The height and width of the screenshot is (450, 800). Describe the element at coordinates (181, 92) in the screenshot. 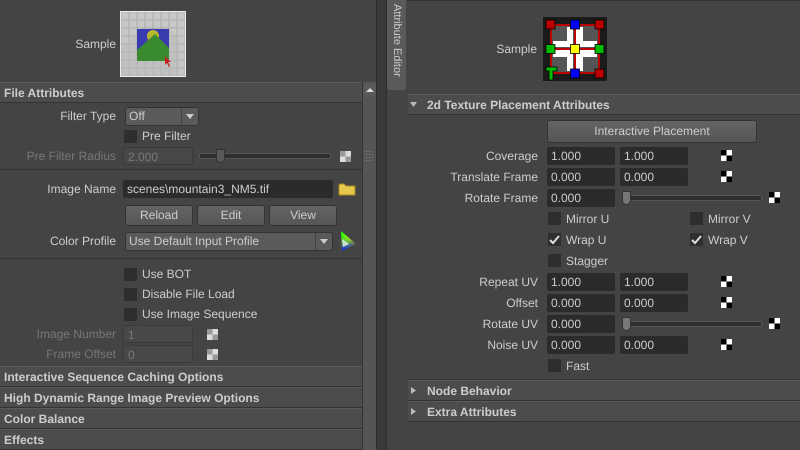

I see `section-header: File Attributes` at that location.